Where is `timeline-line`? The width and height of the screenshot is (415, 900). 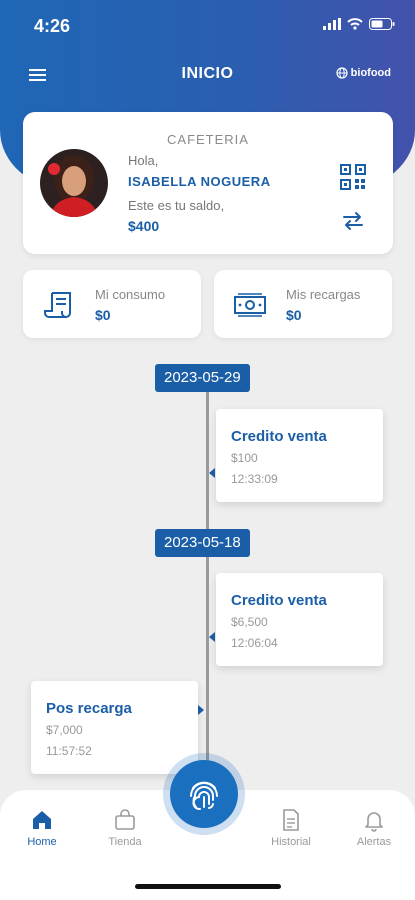
timeline-line is located at coordinates (207, 580).